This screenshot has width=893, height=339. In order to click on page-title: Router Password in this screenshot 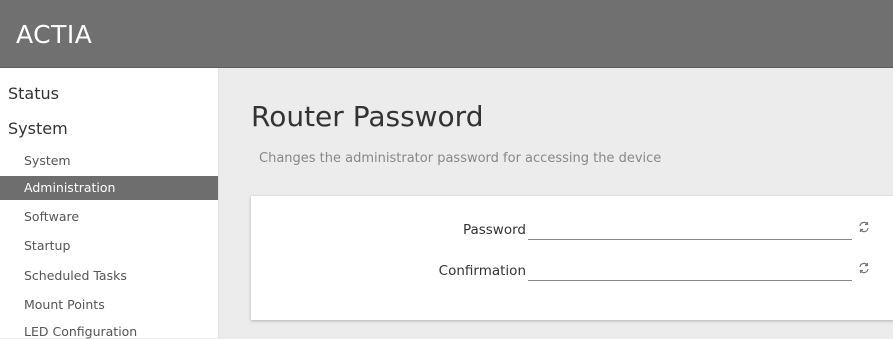, I will do `click(367, 116)`.